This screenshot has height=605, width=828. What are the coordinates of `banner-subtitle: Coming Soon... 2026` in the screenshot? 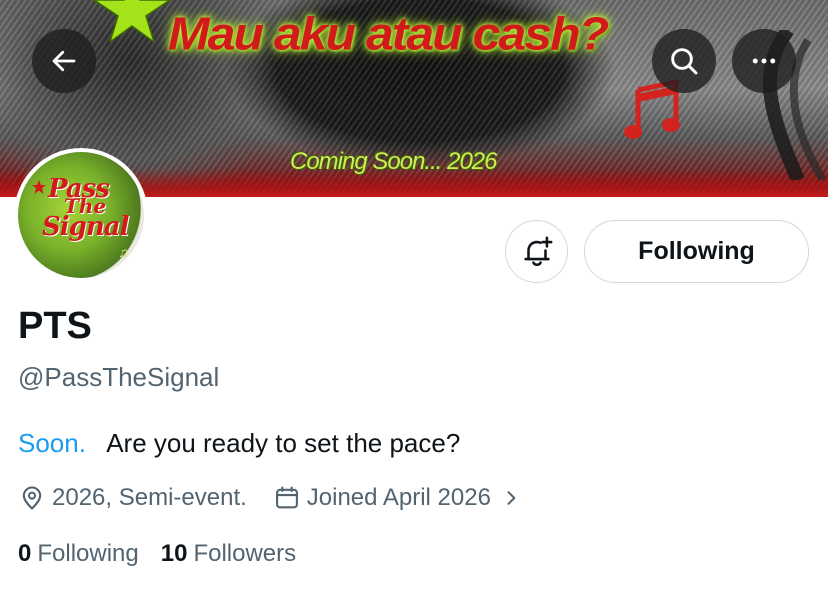 It's located at (393, 161).